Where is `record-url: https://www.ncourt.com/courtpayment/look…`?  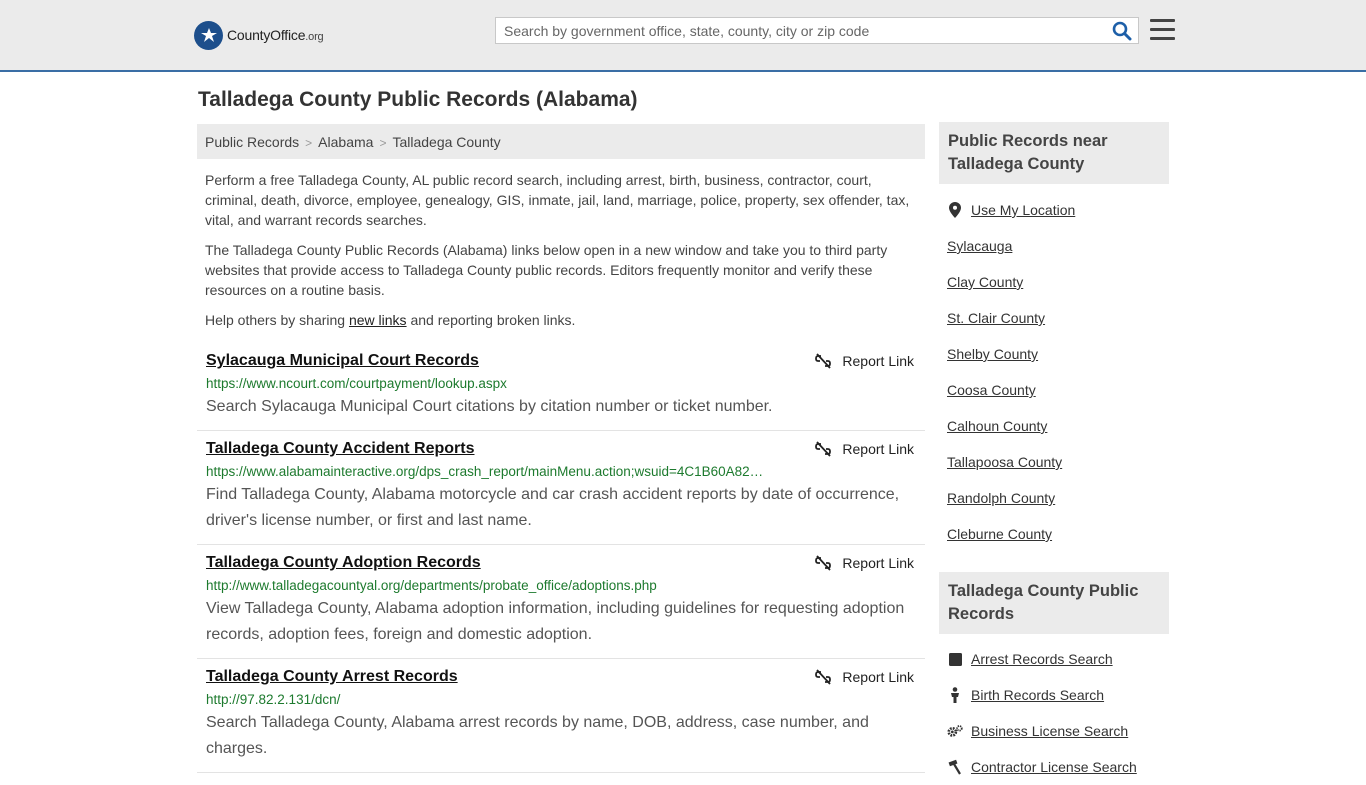
record-url: https://www.ncourt.com/courtpayment/look… is located at coordinates (356, 383).